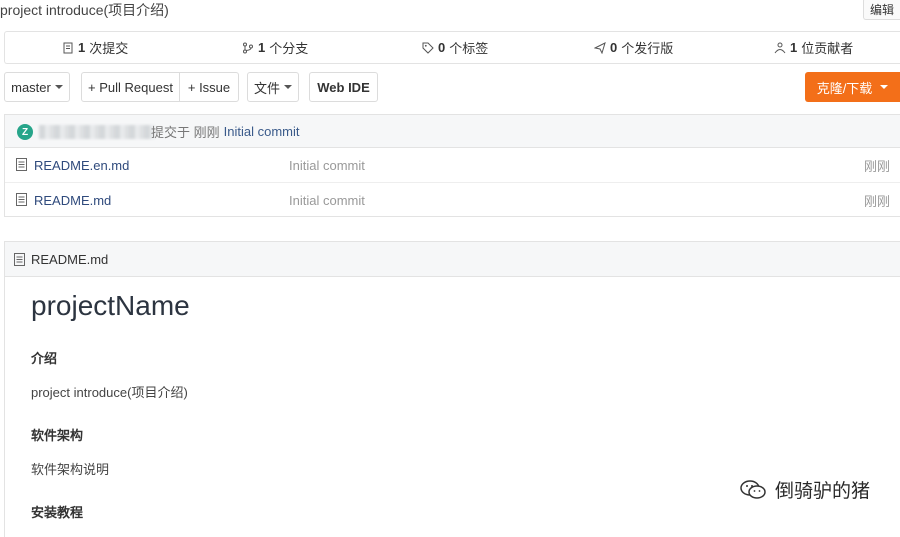 The image size is (900, 537). What do you see at coordinates (109, 48) in the screenshot?
I see `stat-commits-label: 次提交` at bounding box center [109, 48].